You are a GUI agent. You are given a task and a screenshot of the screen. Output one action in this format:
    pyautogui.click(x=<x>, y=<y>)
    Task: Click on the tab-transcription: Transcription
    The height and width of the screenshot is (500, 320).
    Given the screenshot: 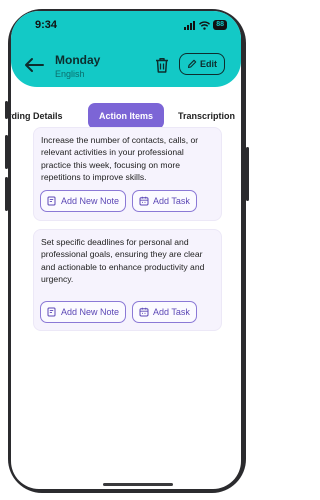 What is the action you would take?
    pyautogui.click(x=206, y=116)
    